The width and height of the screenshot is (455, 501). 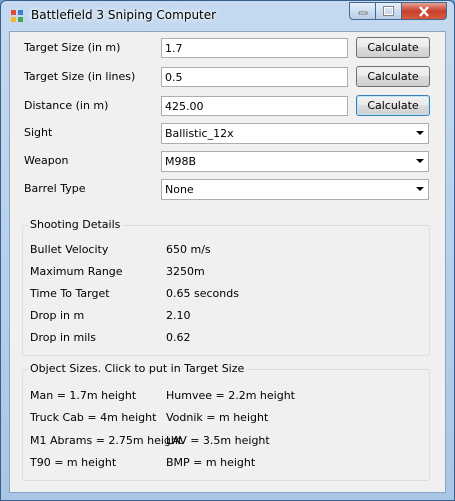 I want to click on object-truck-cab-link: Truck Cab = 4m height, so click(x=93, y=417).